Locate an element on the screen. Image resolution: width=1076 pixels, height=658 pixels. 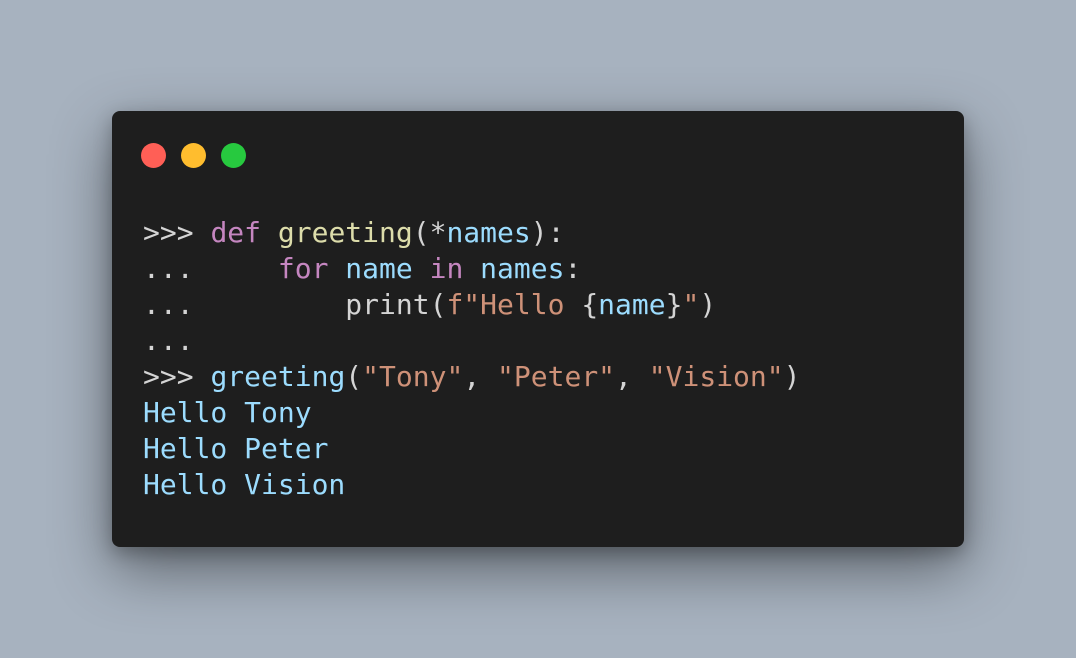
close-dot-icon is located at coordinates (153, 155).